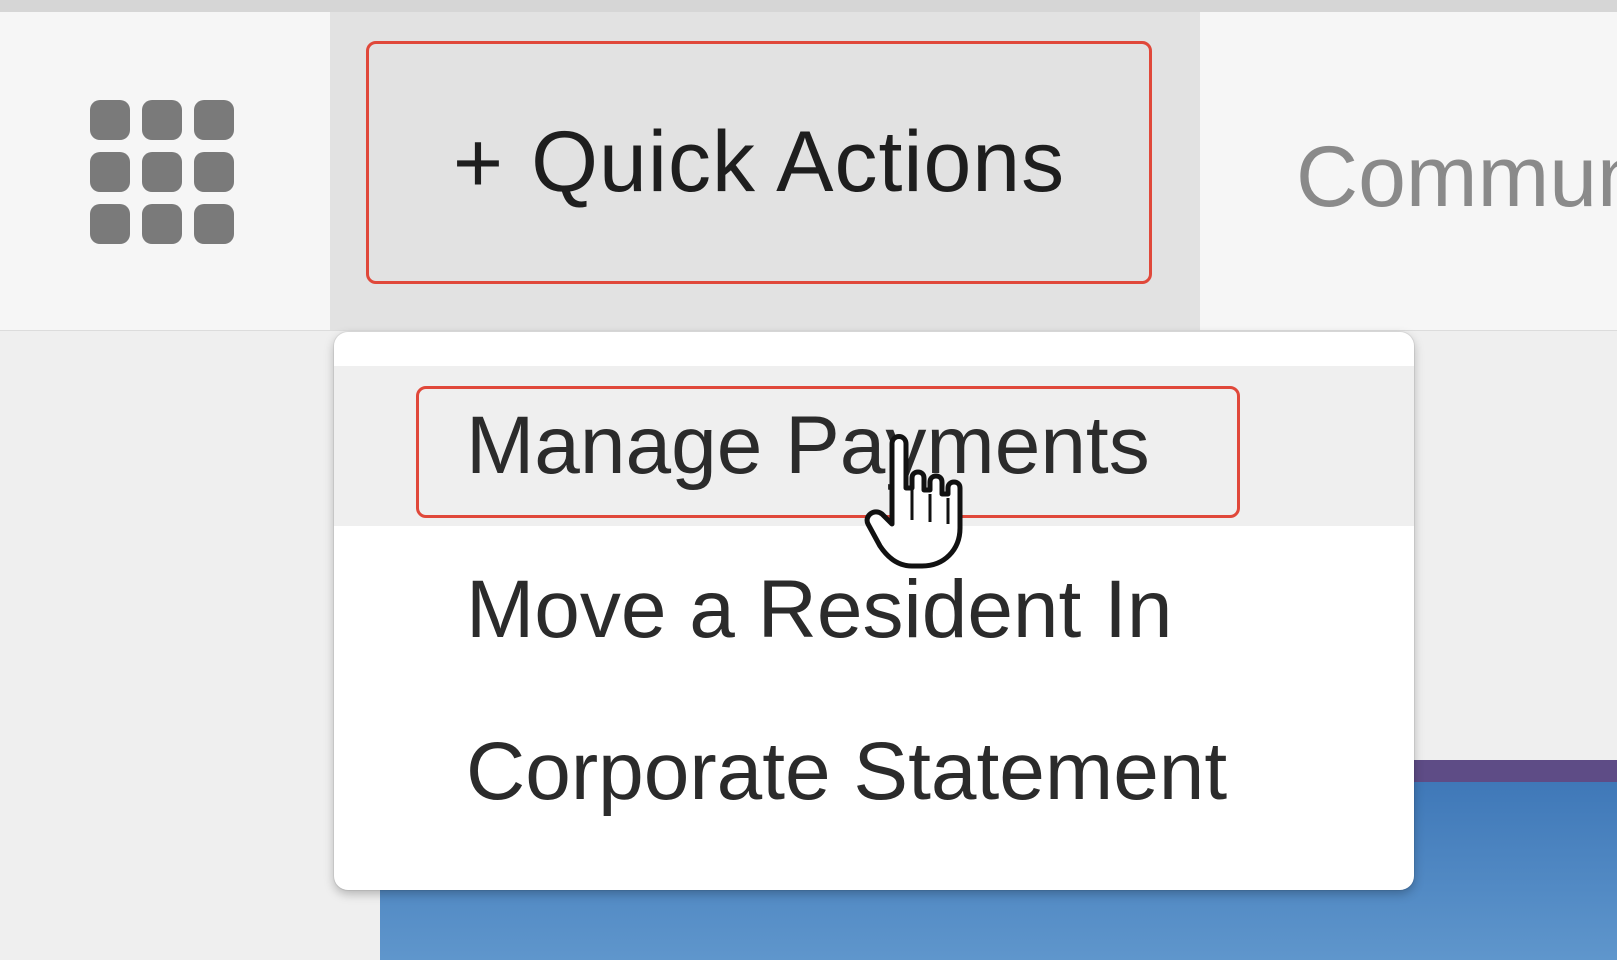  What do you see at coordinates (798, 162) in the screenshot?
I see `quick-actions-label: Quick Actions` at bounding box center [798, 162].